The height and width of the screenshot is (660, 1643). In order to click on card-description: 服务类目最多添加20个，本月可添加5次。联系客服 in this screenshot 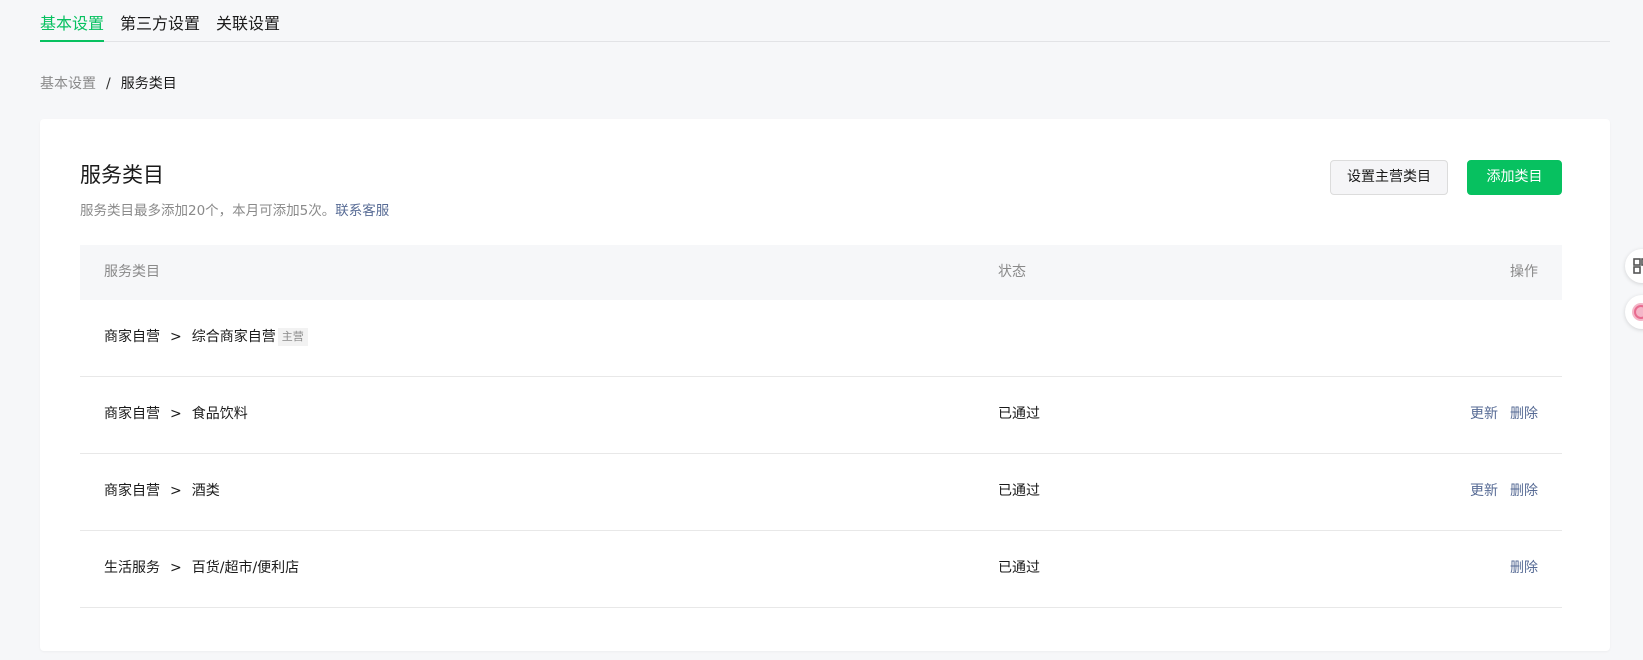, I will do `click(234, 211)`.